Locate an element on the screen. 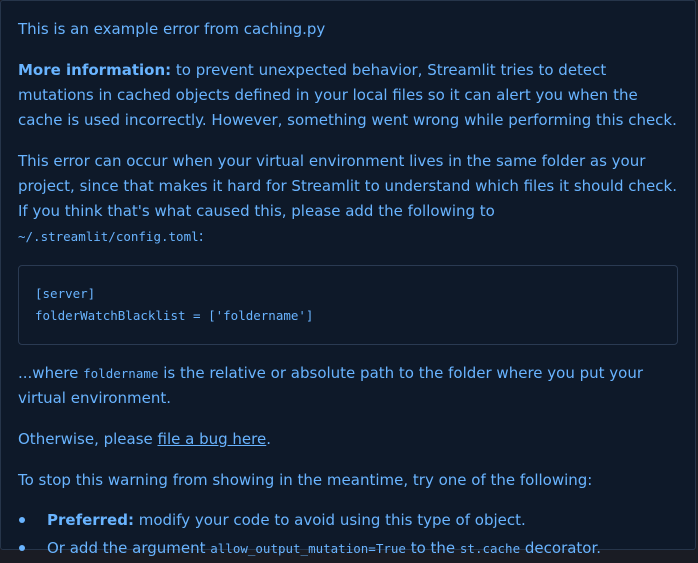 This screenshot has height=563, width=698. otherwise-text: Otherwise, please is located at coordinates (88, 439).